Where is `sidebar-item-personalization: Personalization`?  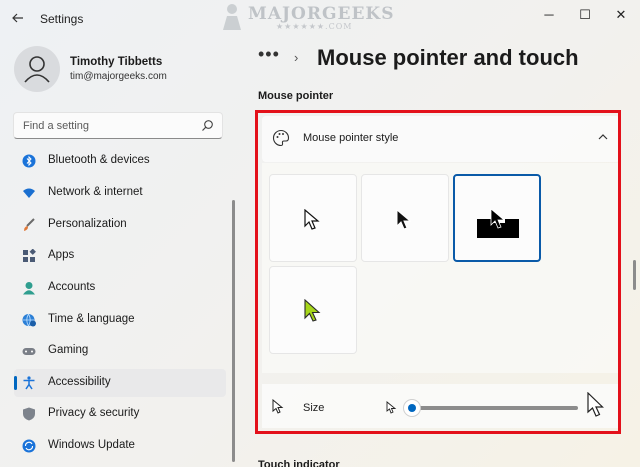 sidebar-item-personalization: Personalization is located at coordinates (120, 225).